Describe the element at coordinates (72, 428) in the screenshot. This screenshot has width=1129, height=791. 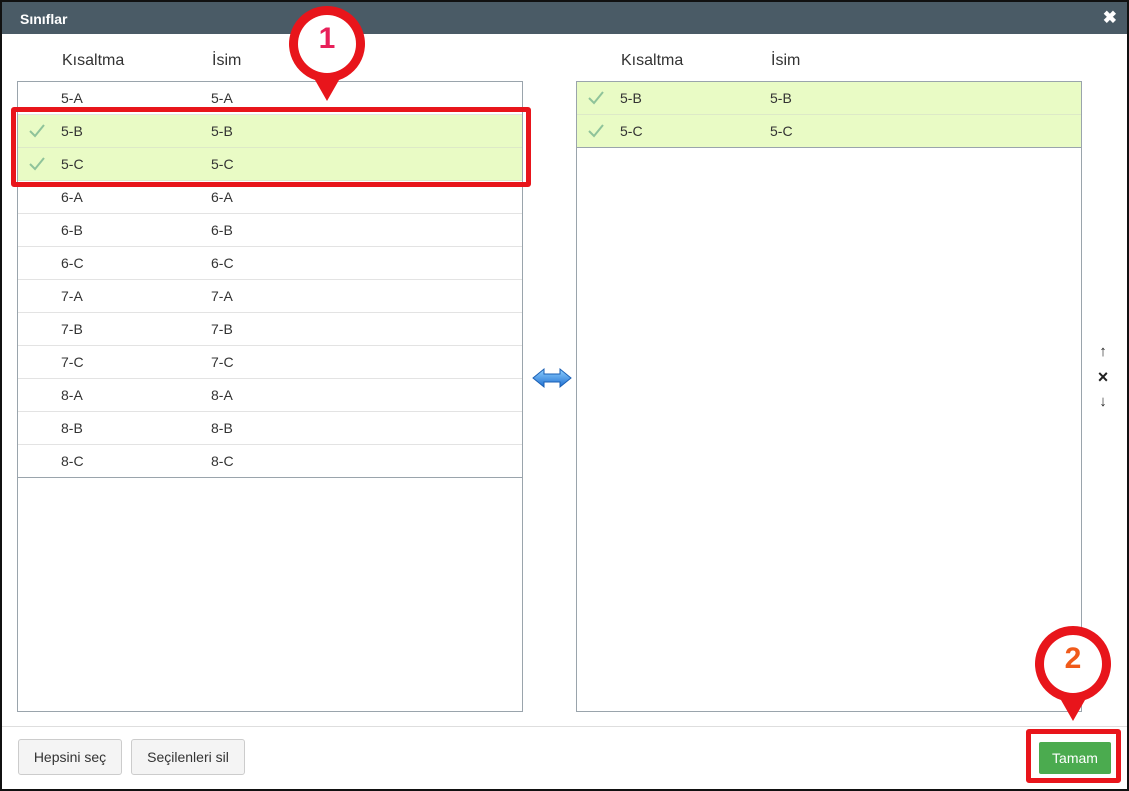
I see `cell-abbr: 8-B` at that location.